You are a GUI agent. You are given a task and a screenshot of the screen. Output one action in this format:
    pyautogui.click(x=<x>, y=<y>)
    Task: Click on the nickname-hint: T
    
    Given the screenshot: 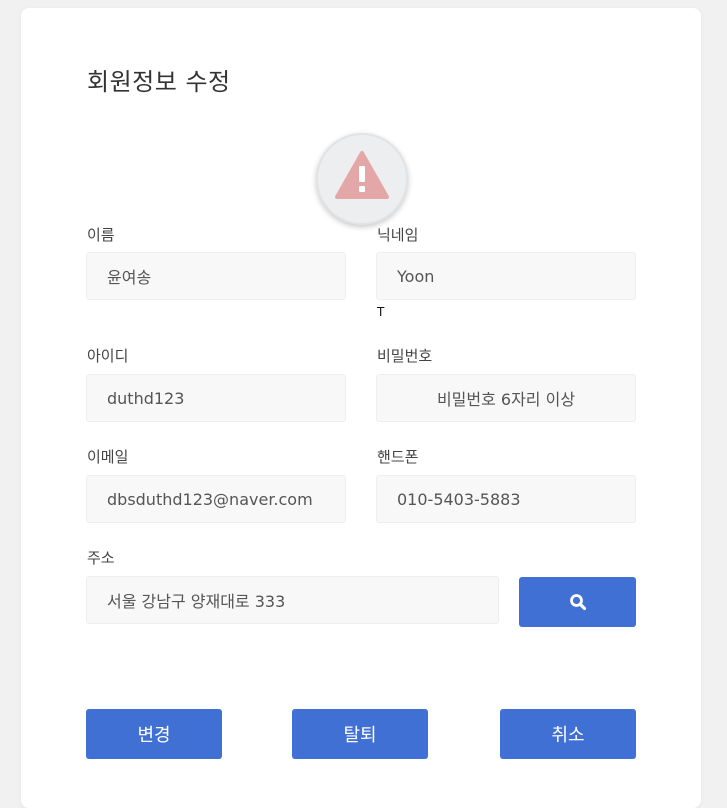 What is the action you would take?
    pyautogui.click(x=381, y=312)
    